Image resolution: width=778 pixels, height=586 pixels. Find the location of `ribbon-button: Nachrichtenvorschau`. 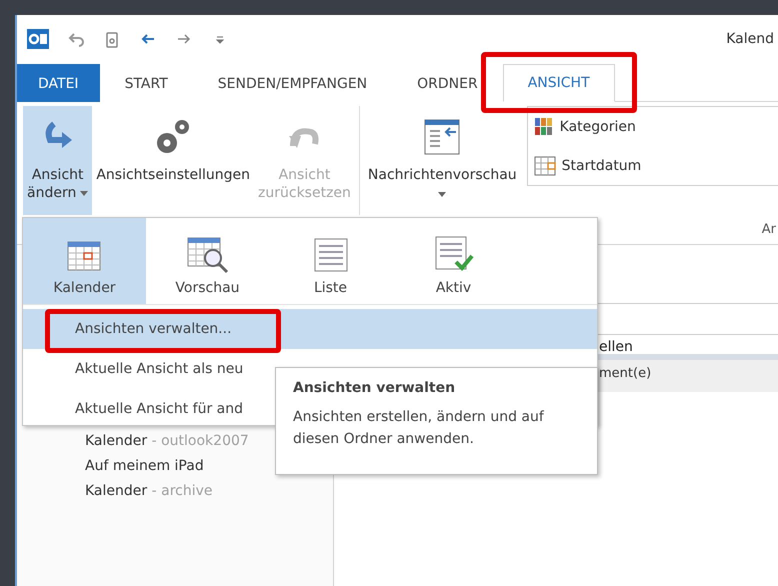

ribbon-button: Nachrichtenvorschau is located at coordinates (442, 160).